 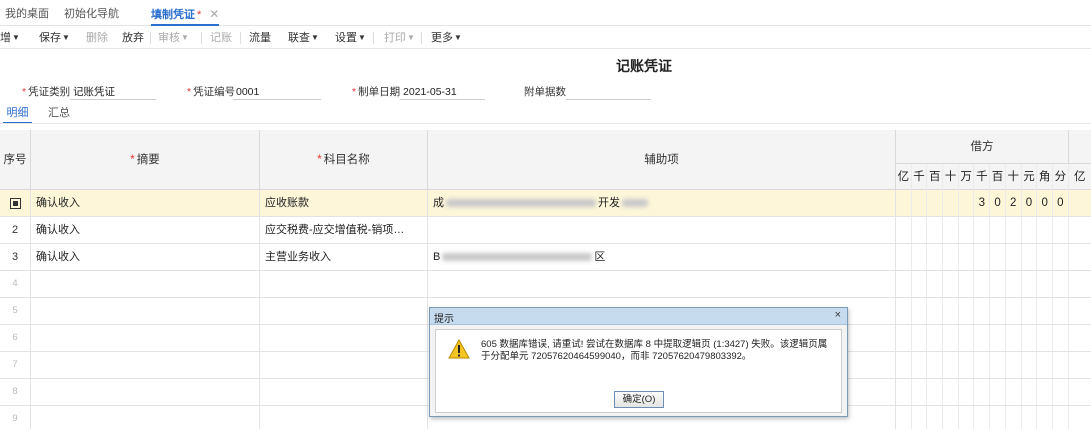 What do you see at coordinates (15, 257) in the screenshot?
I see `row-seq: 3` at bounding box center [15, 257].